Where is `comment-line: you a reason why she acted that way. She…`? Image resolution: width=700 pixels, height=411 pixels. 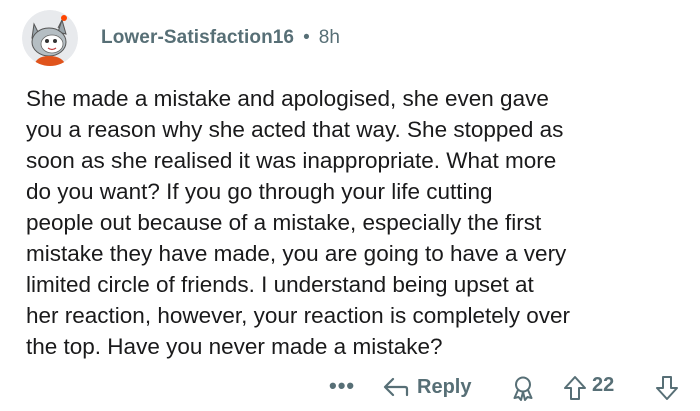
comment-line: you a reason why she acted that way. She… is located at coordinates (295, 129).